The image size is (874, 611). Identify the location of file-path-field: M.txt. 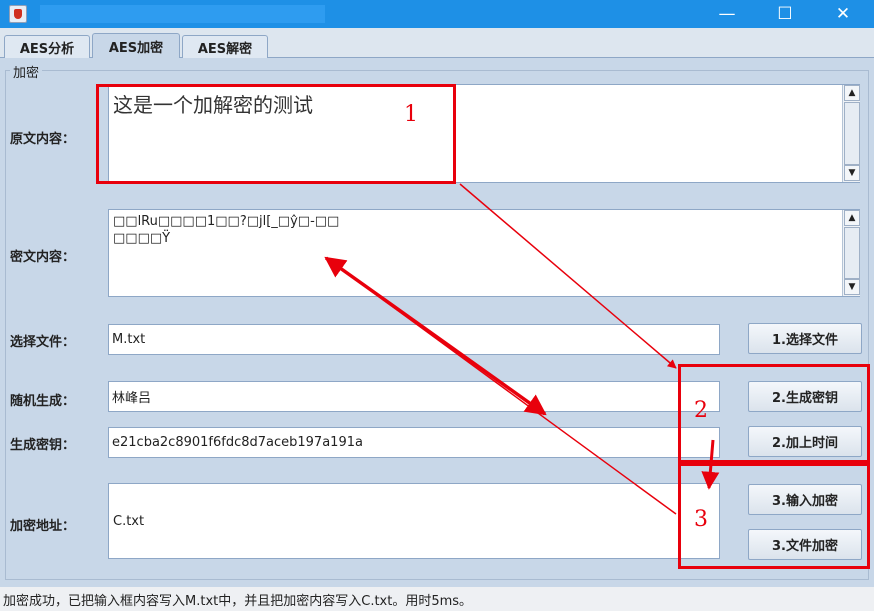
(414, 339).